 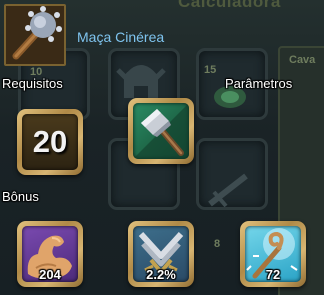 I want to click on requirements-label: Requisitos, so click(x=32, y=83).